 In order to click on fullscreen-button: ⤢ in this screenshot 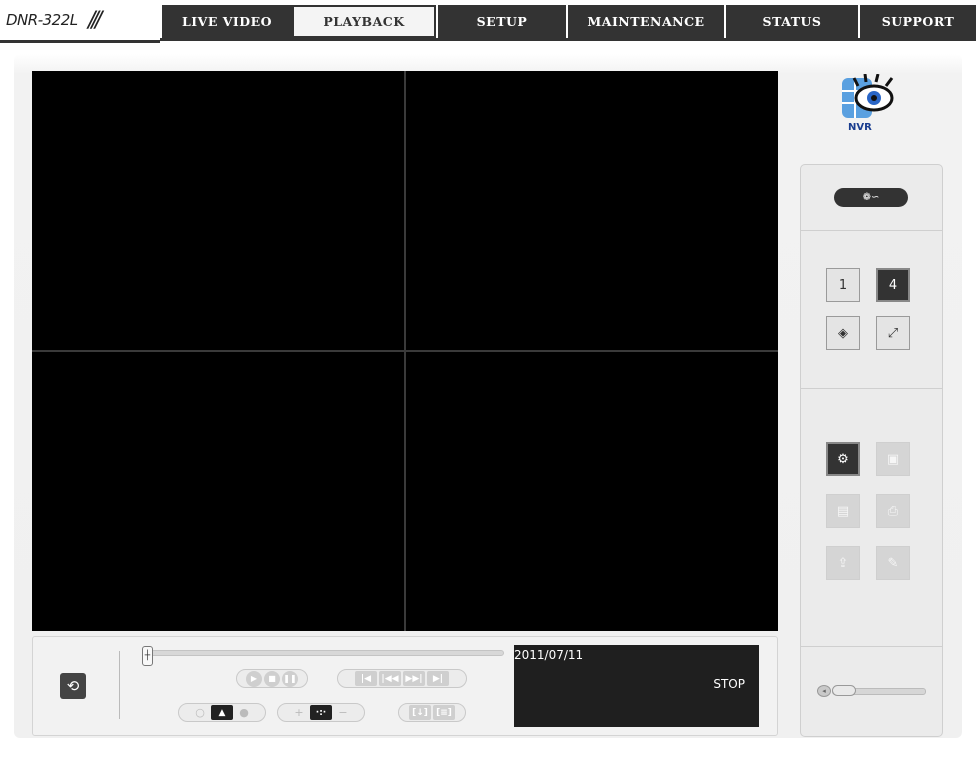, I will do `click(893, 333)`.